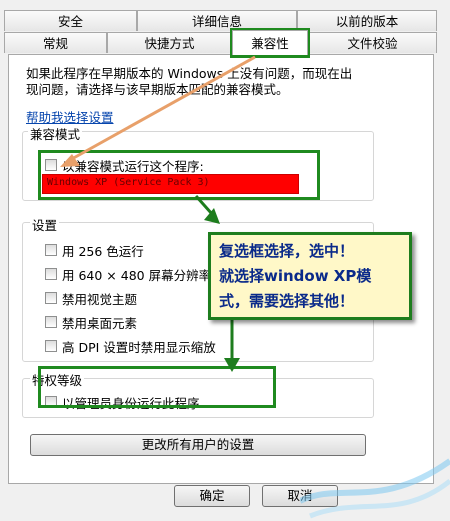 The width and height of the screenshot is (450, 521). Describe the element at coordinates (212, 216) in the screenshot. I see `arrow-compat-to-note-head` at that location.